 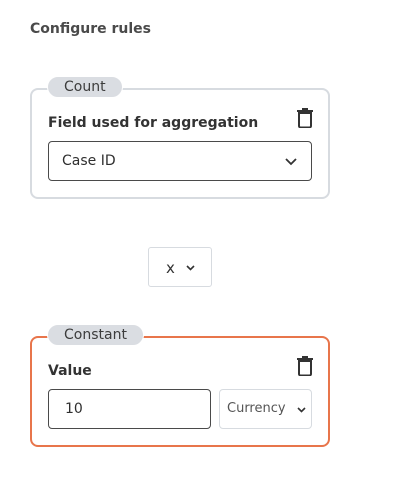 What do you see at coordinates (170, 268) in the screenshot?
I see `operator-value: x` at bounding box center [170, 268].